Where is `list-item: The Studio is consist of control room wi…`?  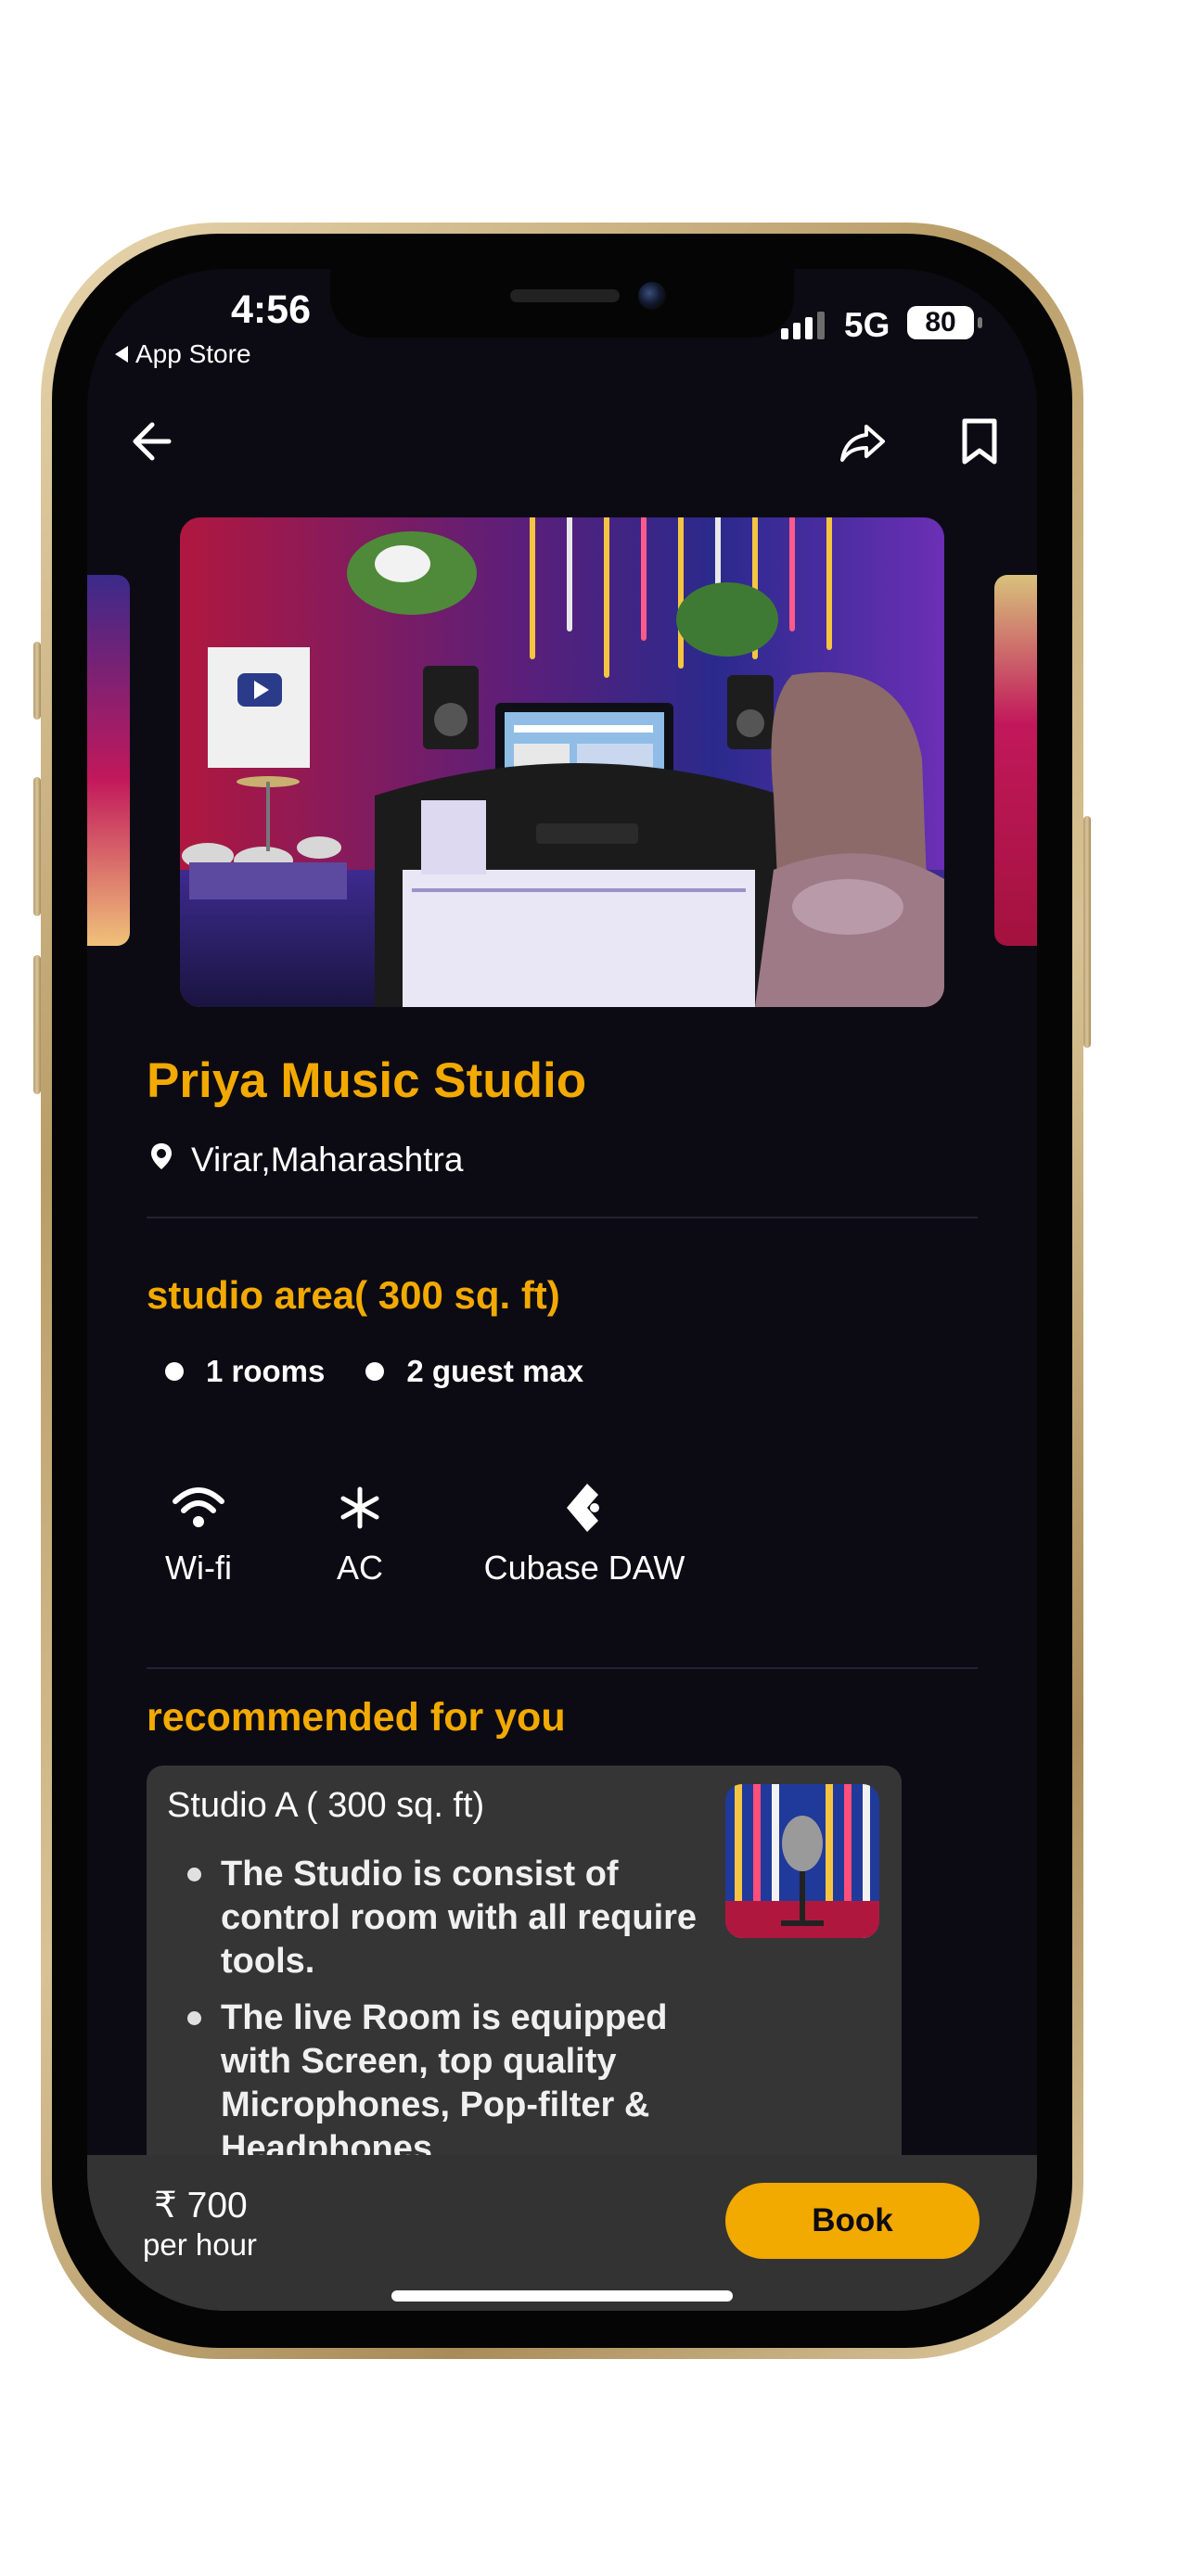 list-item: The Studio is consist of control room wi… is located at coordinates (436, 1918).